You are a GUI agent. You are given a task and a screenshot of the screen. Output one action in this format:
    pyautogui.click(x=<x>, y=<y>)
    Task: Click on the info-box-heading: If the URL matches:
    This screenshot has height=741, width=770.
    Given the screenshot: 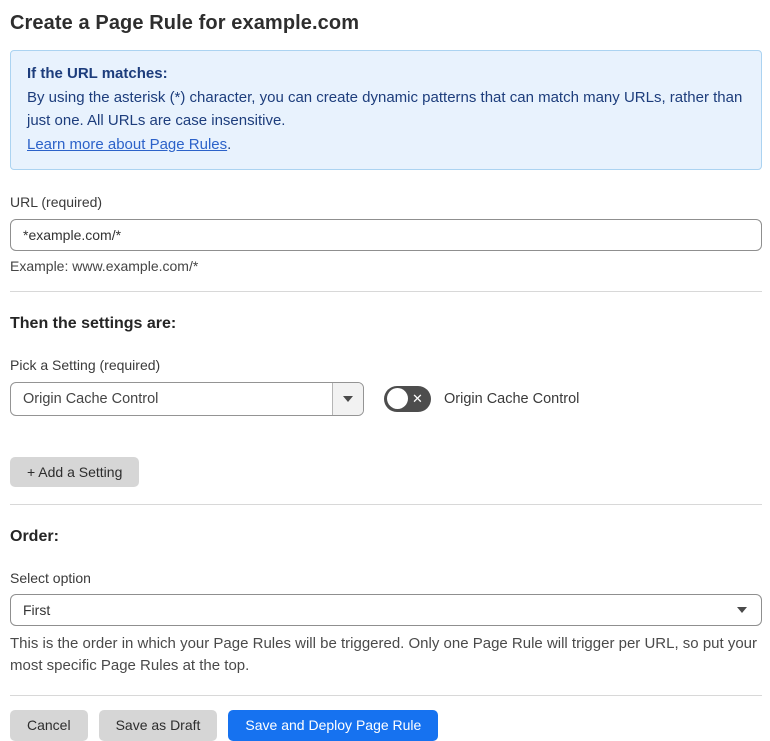 What is the action you would take?
    pyautogui.click(x=97, y=73)
    